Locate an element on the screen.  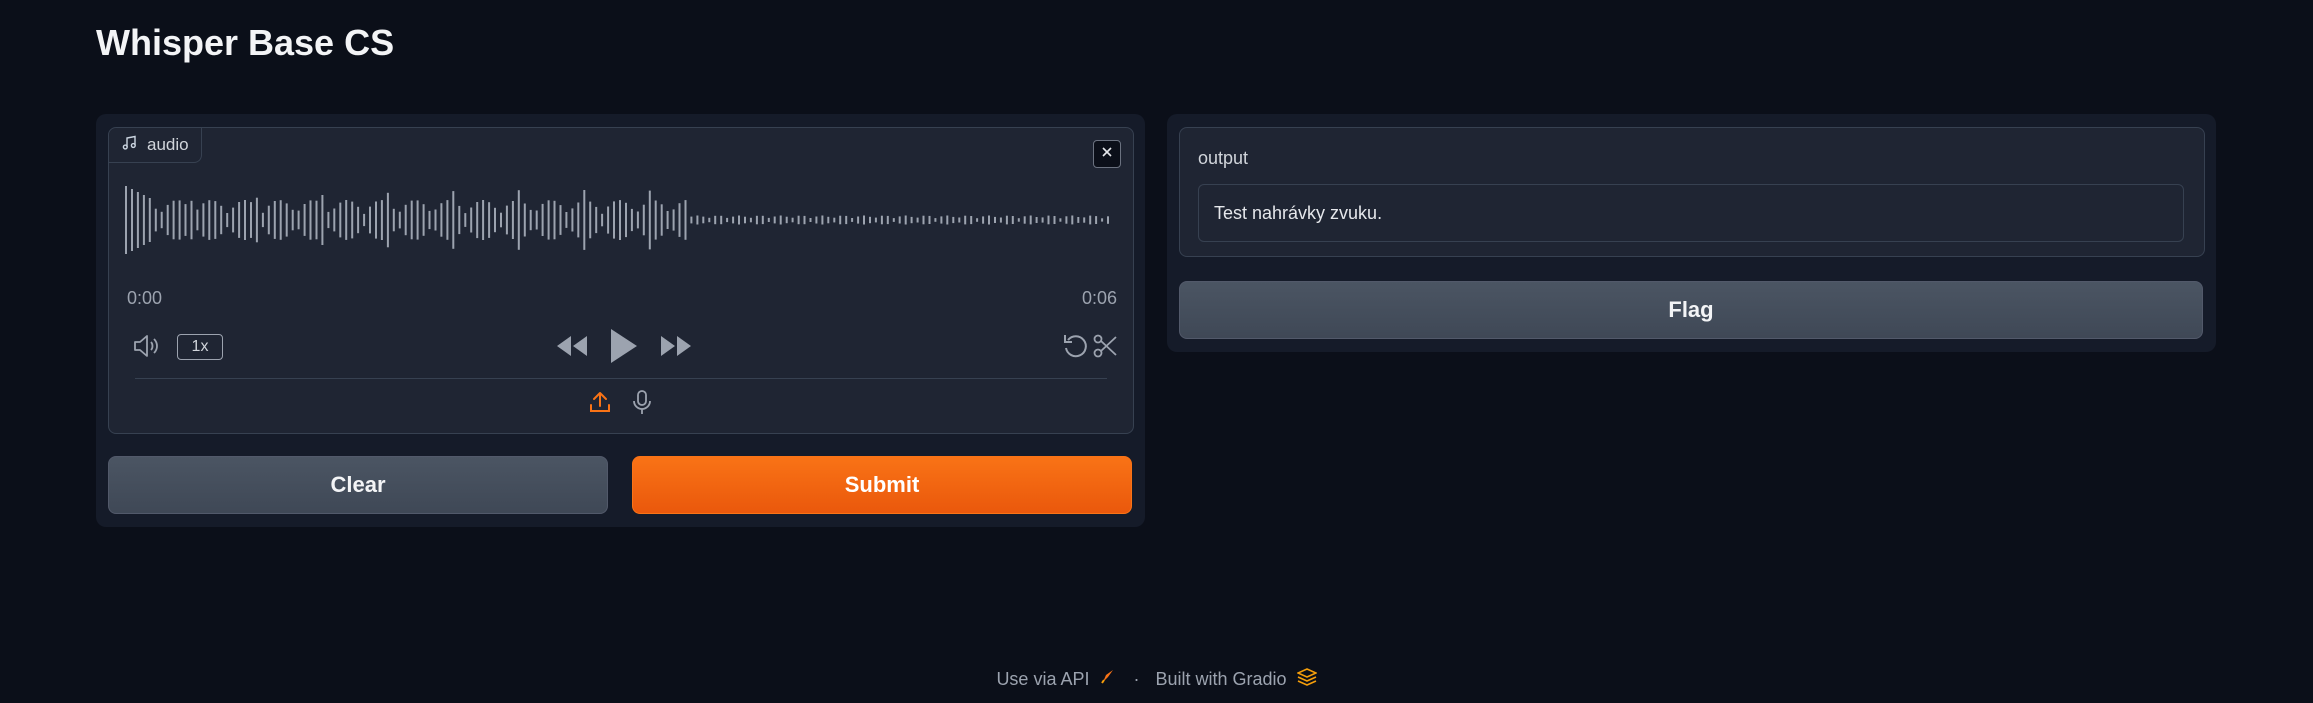
upload-icon is located at coordinates (600, 404).